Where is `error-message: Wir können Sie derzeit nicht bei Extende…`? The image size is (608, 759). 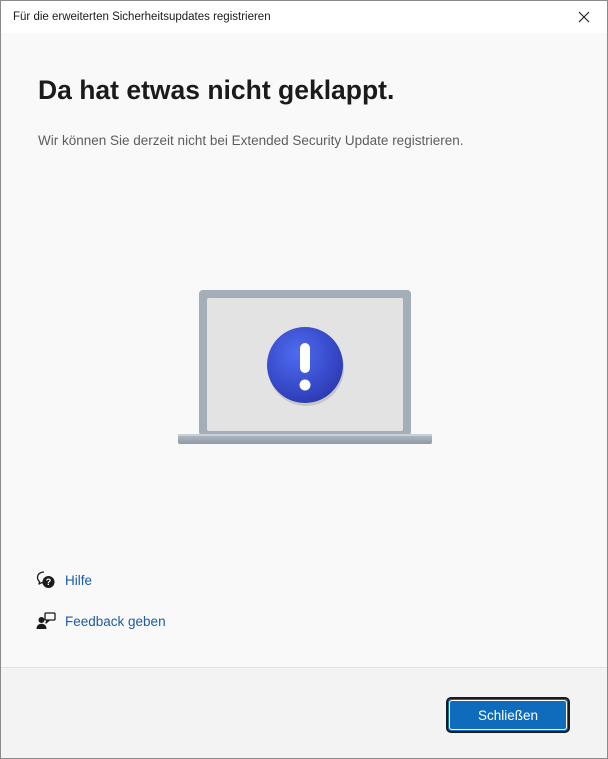
error-message: Wir können Sie derzeit nicht bei Extende… is located at coordinates (251, 140).